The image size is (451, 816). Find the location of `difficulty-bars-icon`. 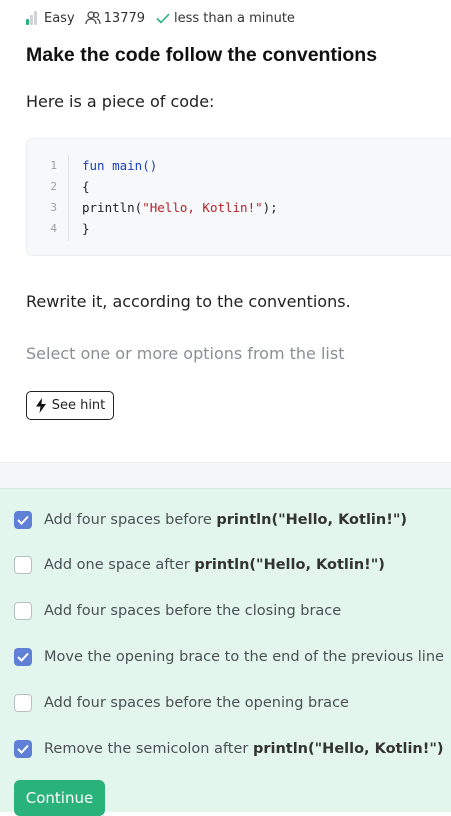

difficulty-bars-icon is located at coordinates (33, 18).